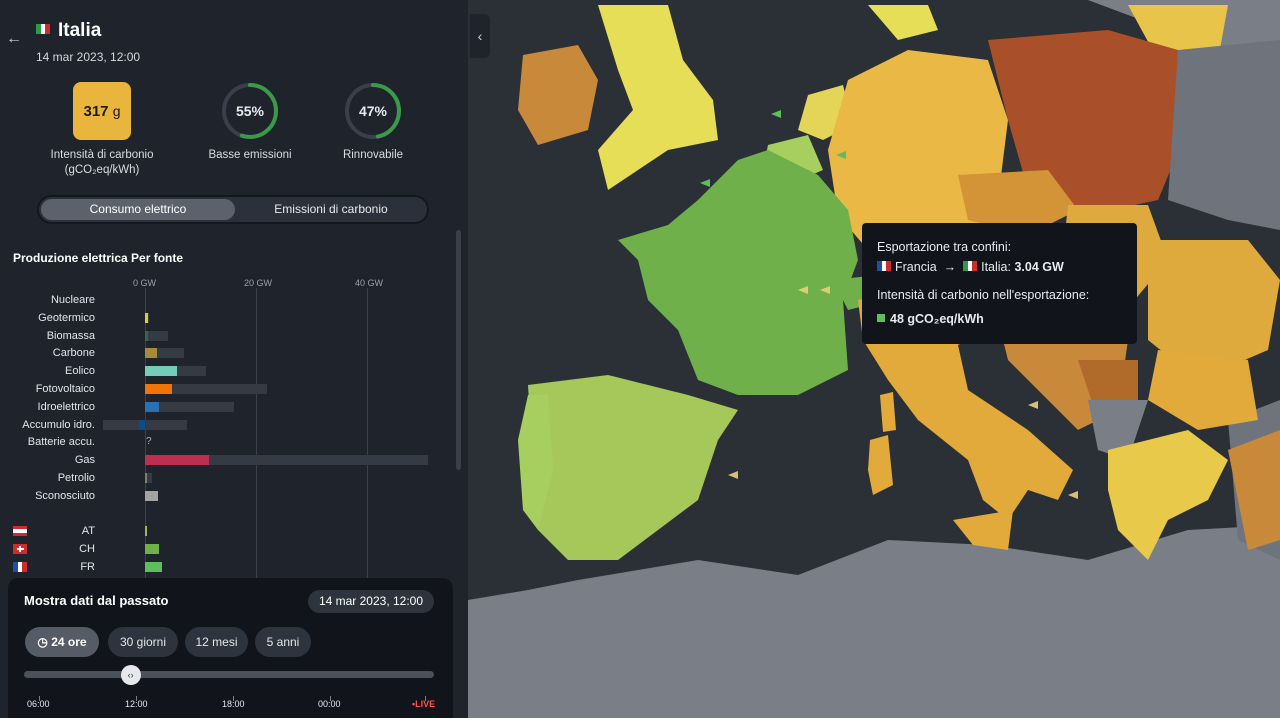 The width and height of the screenshot is (1280, 718). I want to click on production-row: FR, so click(230, 567).